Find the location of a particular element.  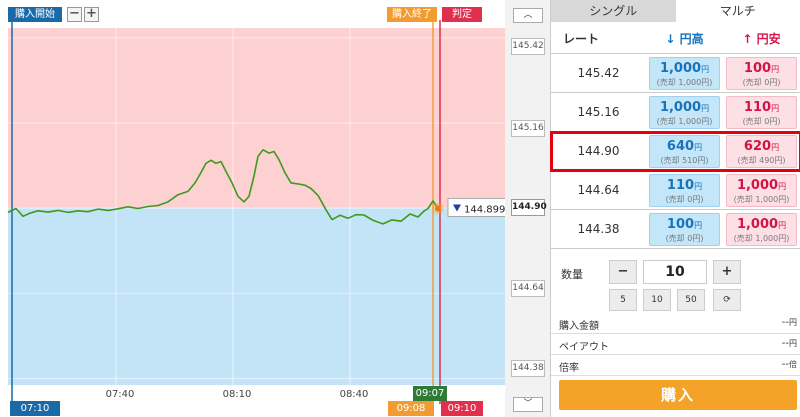

preset-50-button: 50 is located at coordinates (691, 300).